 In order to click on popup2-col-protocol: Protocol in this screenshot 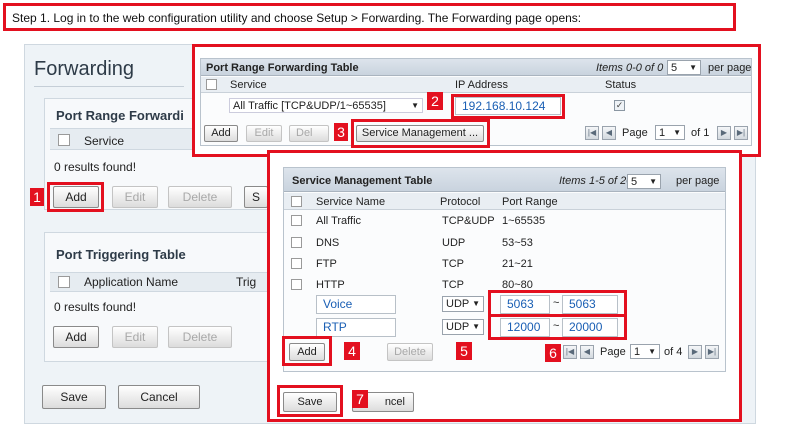, I will do `click(460, 202)`.